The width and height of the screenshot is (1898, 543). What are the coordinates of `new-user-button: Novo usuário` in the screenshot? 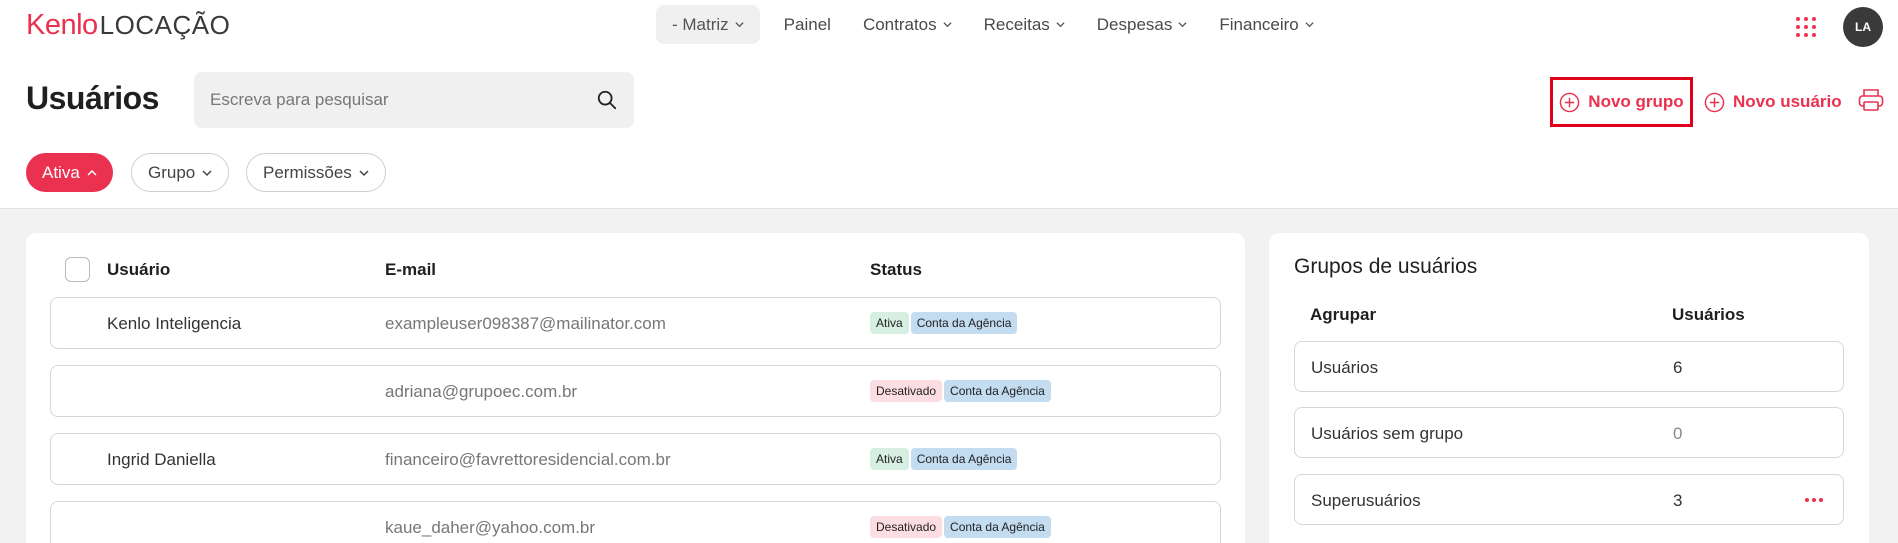 It's located at (1773, 102).